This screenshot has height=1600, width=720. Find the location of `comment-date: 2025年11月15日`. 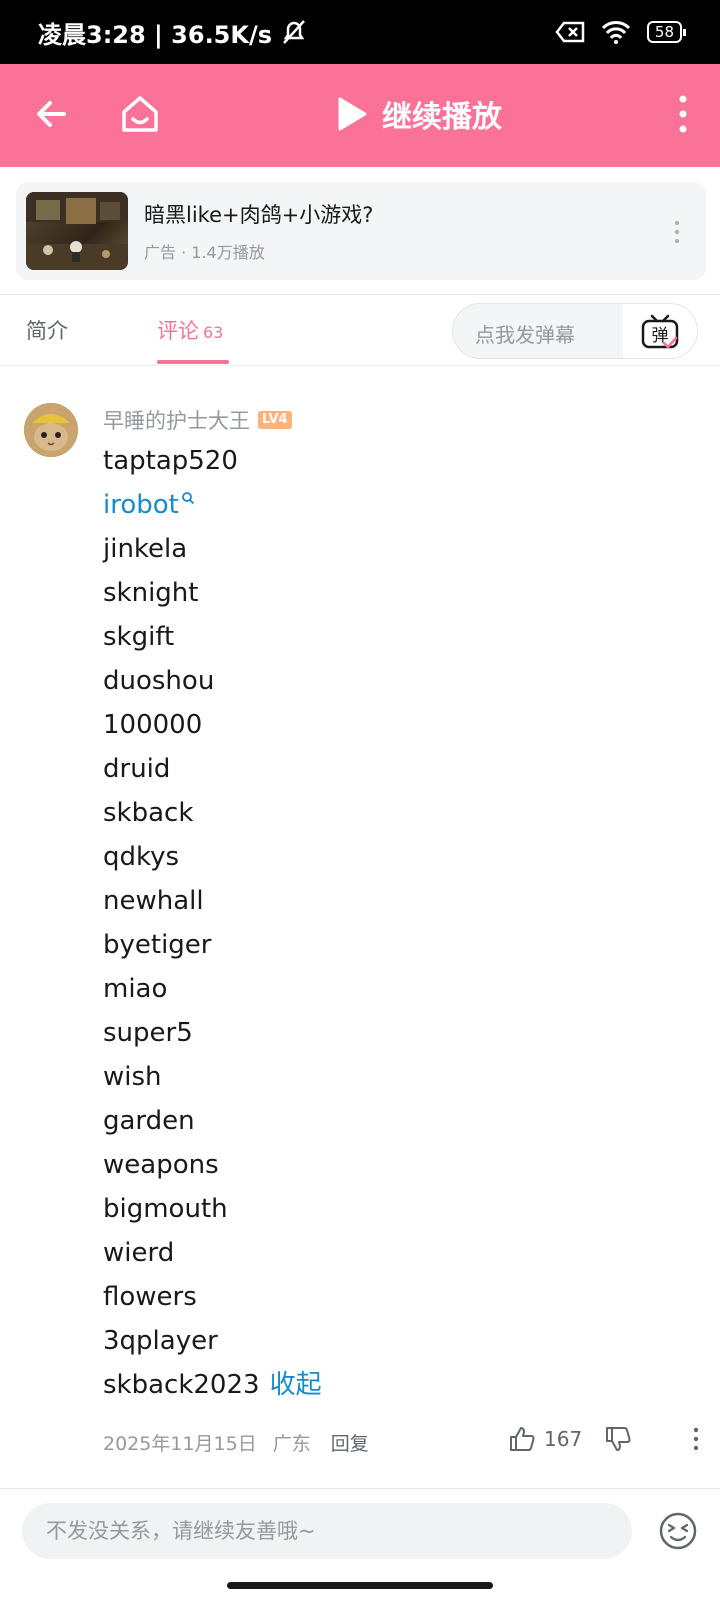

comment-date: 2025年11月15日 is located at coordinates (180, 1444).